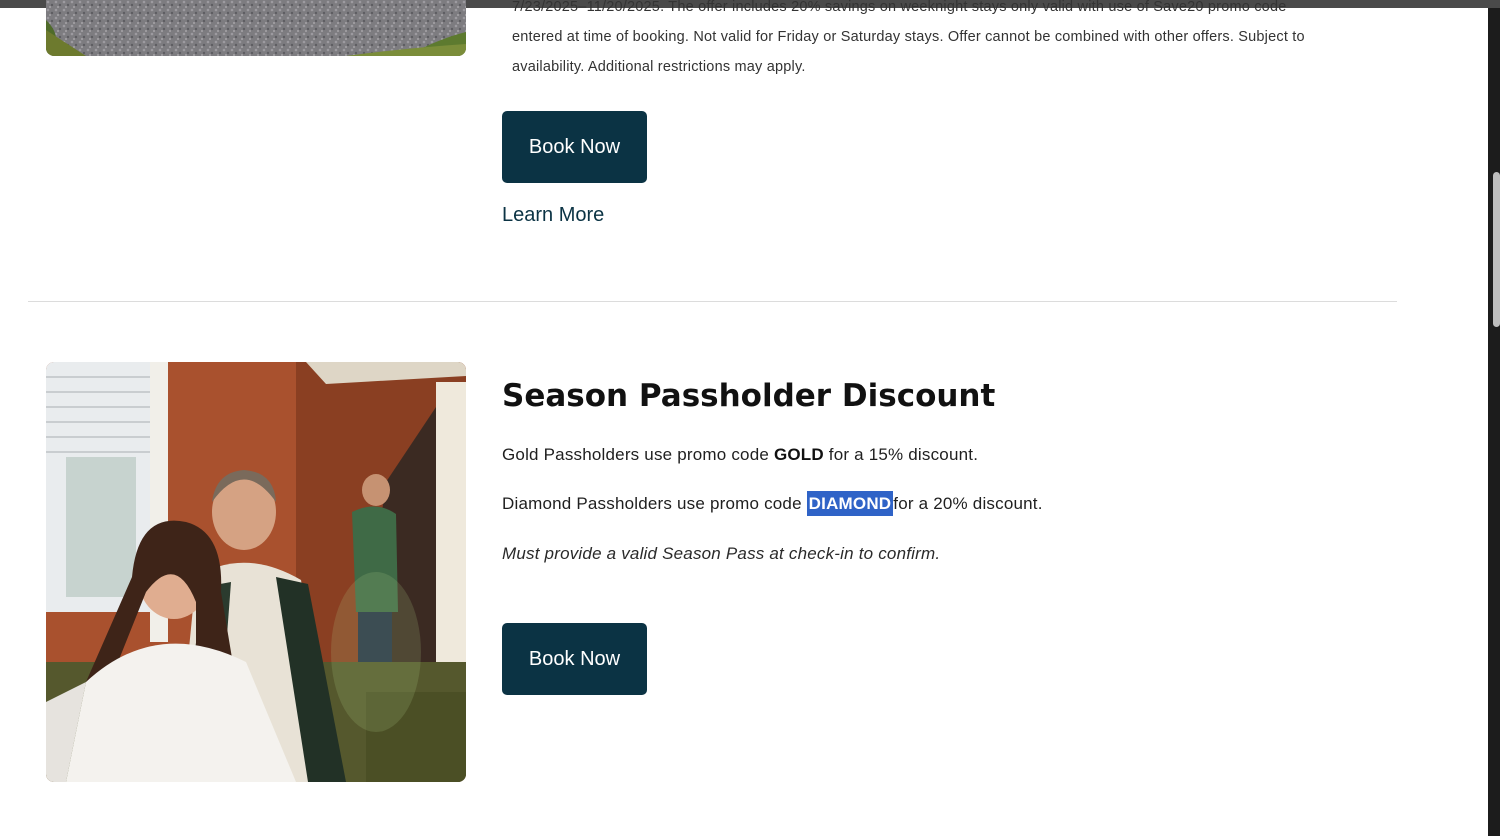  Describe the element at coordinates (1494, 422) in the screenshot. I see `window-edge` at that location.